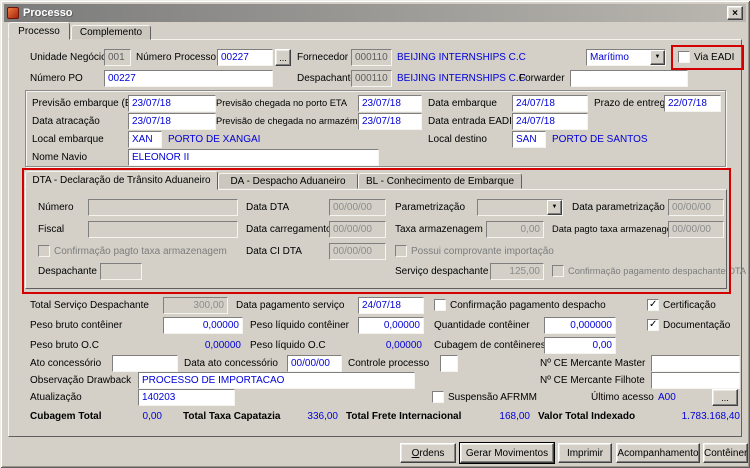 This screenshot has width=750, height=468. Describe the element at coordinates (692, 103) in the screenshot. I see `prazo-entrega-field` at that location.